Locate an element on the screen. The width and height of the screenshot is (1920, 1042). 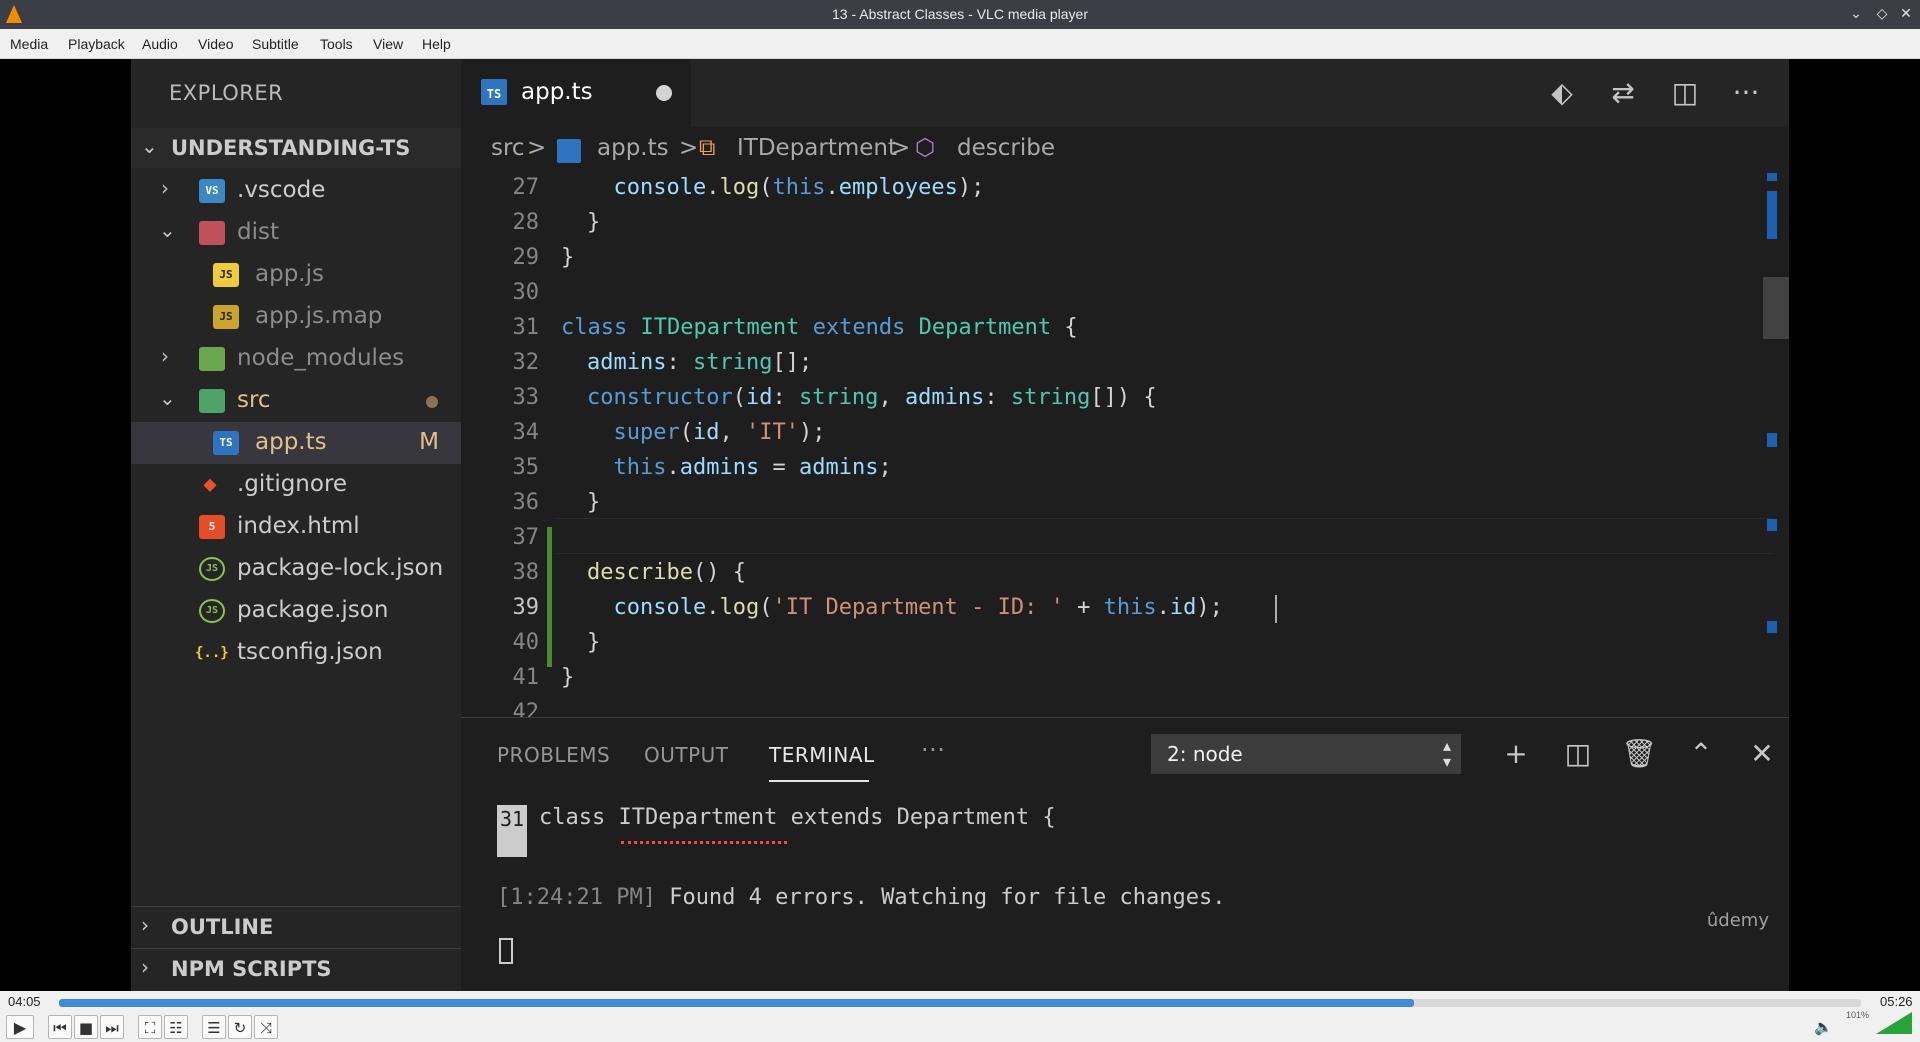
line-number: 39 is located at coordinates (526, 607).